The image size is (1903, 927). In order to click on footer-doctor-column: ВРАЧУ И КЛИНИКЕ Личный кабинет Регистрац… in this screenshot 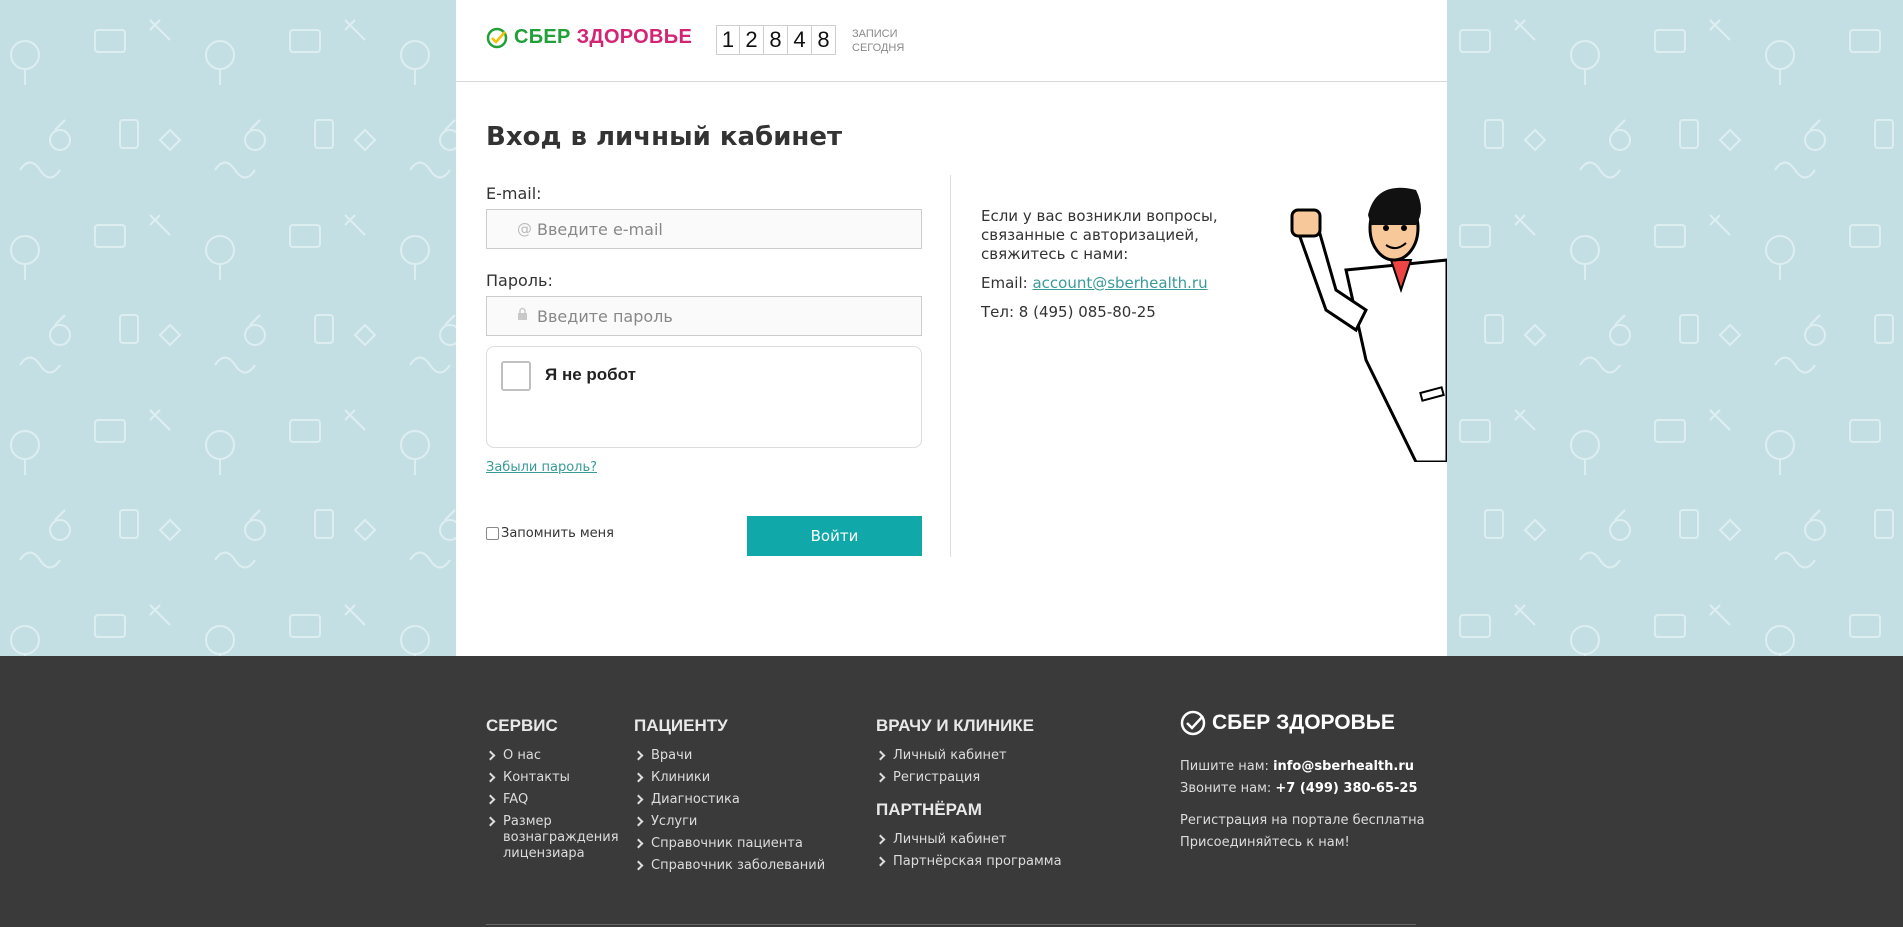, I will do `click(969, 796)`.